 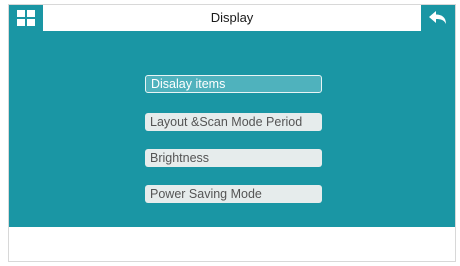 What do you see at coordinates (233, 122) in the screenshot?
I see `menu-item-layout-scan-mode: Layout &Scan Mode Period` at bounding box center [233, 122].